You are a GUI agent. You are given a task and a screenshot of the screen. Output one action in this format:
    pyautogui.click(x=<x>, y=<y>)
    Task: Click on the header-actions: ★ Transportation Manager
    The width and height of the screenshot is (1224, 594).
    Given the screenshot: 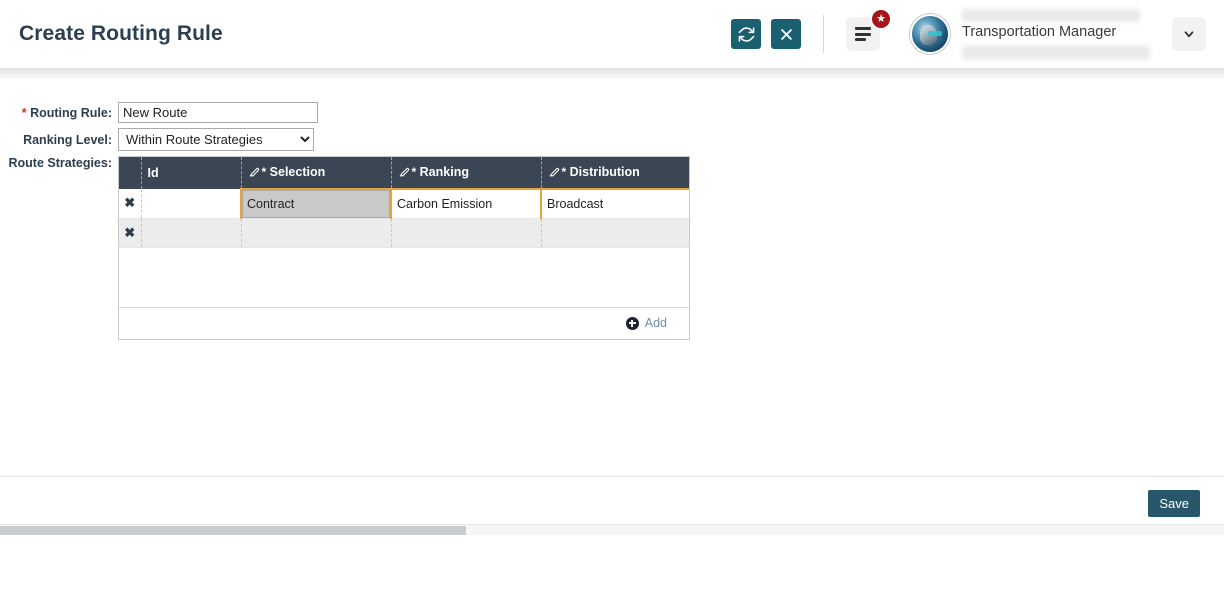 What is the action you would take?
    pyautogui.click(x=977, y=34)
    